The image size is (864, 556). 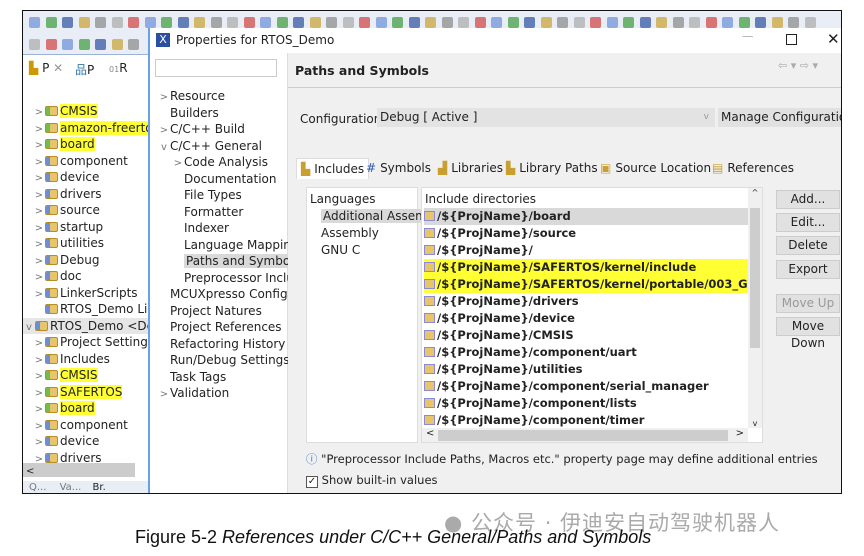 What do you see at coordinates (85, 276) in the screenshot?
I see `tree-item: > doc` at bounding box center [85, 276].